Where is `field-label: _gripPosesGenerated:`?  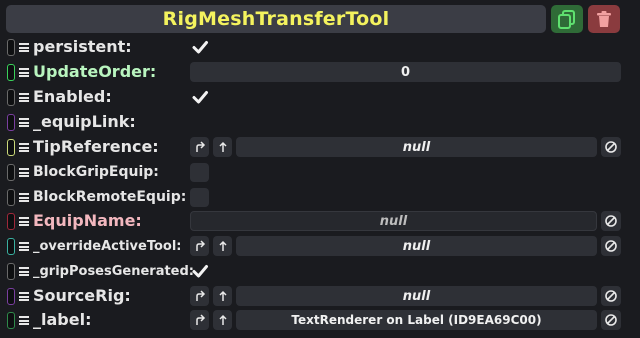
field-label: _gripPosesGenerated: is located at coordinates (114, 271).